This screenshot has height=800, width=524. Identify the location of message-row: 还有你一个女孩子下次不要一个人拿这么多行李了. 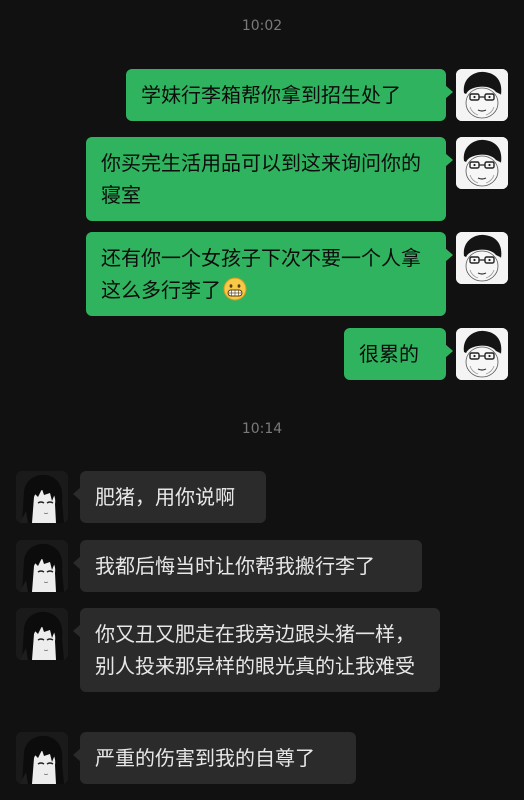
(297, 274).